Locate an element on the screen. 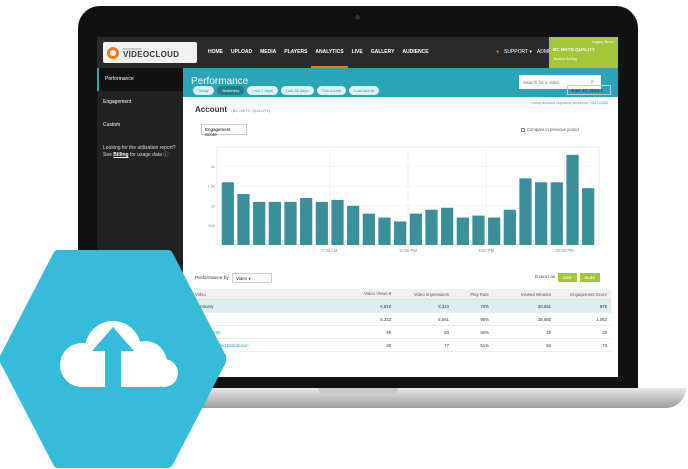 Image resolution: width=688 pixels, height=469 pixels. cell: 73 is located at coordinates (604, 345).